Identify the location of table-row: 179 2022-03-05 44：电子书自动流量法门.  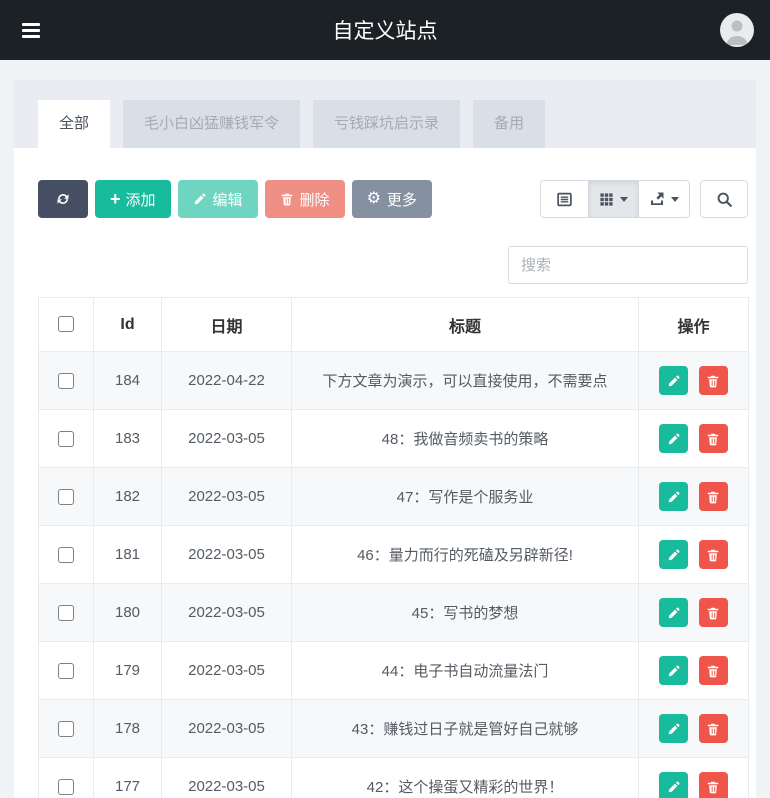
(393, 670).